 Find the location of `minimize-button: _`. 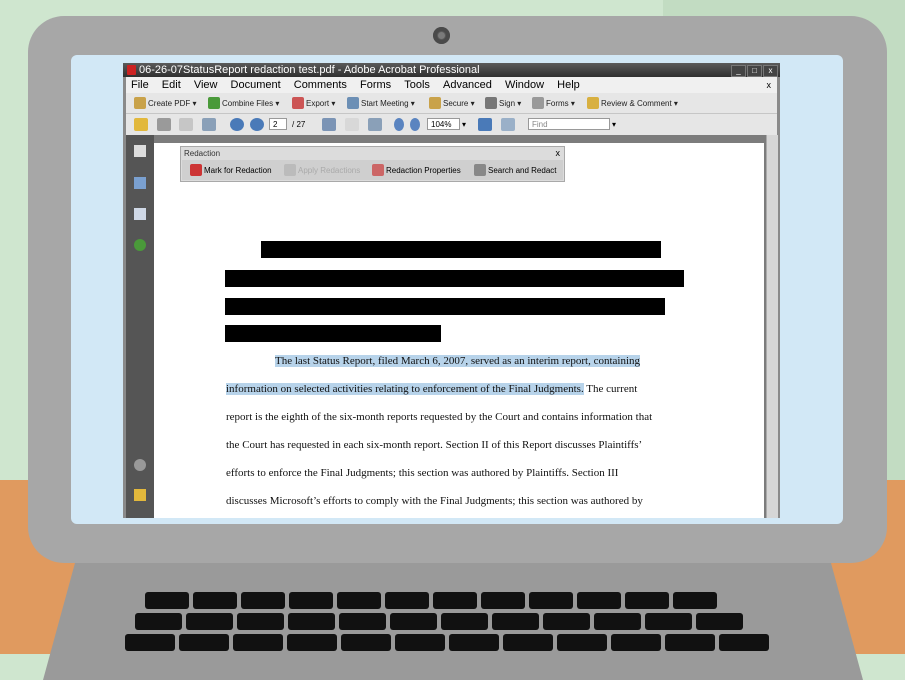

minimize-button: _ is located at coordinates (738, 71).